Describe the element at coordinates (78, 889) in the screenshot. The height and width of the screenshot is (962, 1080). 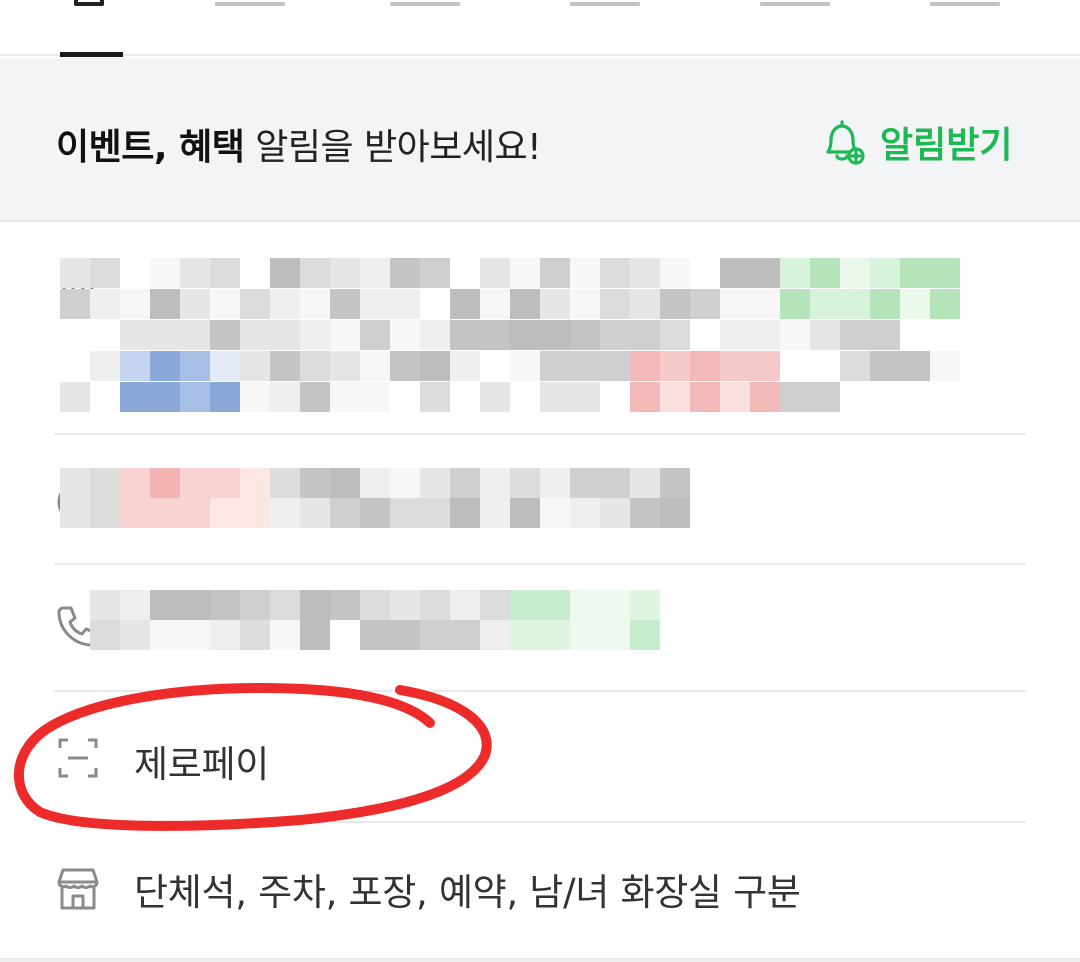
I see `store-icon` at that location.